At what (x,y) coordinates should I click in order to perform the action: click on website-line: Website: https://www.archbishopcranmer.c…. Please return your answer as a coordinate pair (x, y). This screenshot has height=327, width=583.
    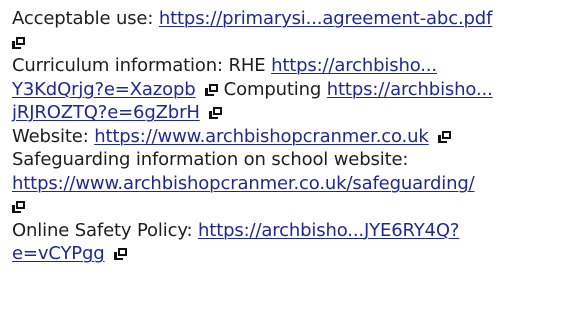
    Looking at the image, I should click on (297, 137).